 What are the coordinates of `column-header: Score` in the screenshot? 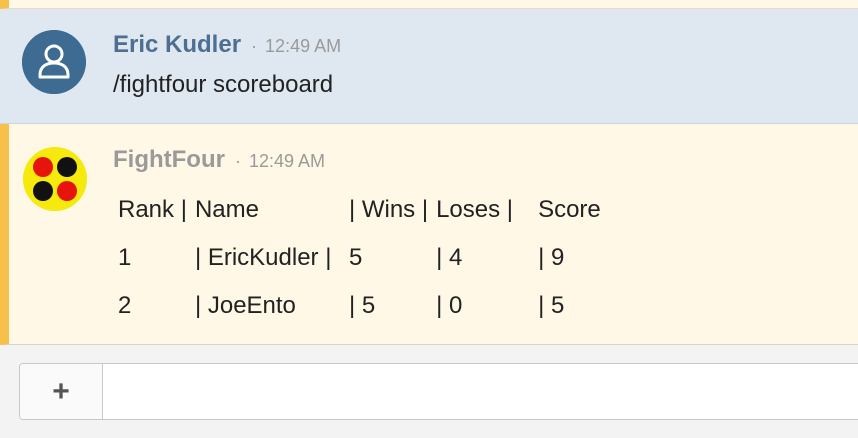 It's located at (569, 209).